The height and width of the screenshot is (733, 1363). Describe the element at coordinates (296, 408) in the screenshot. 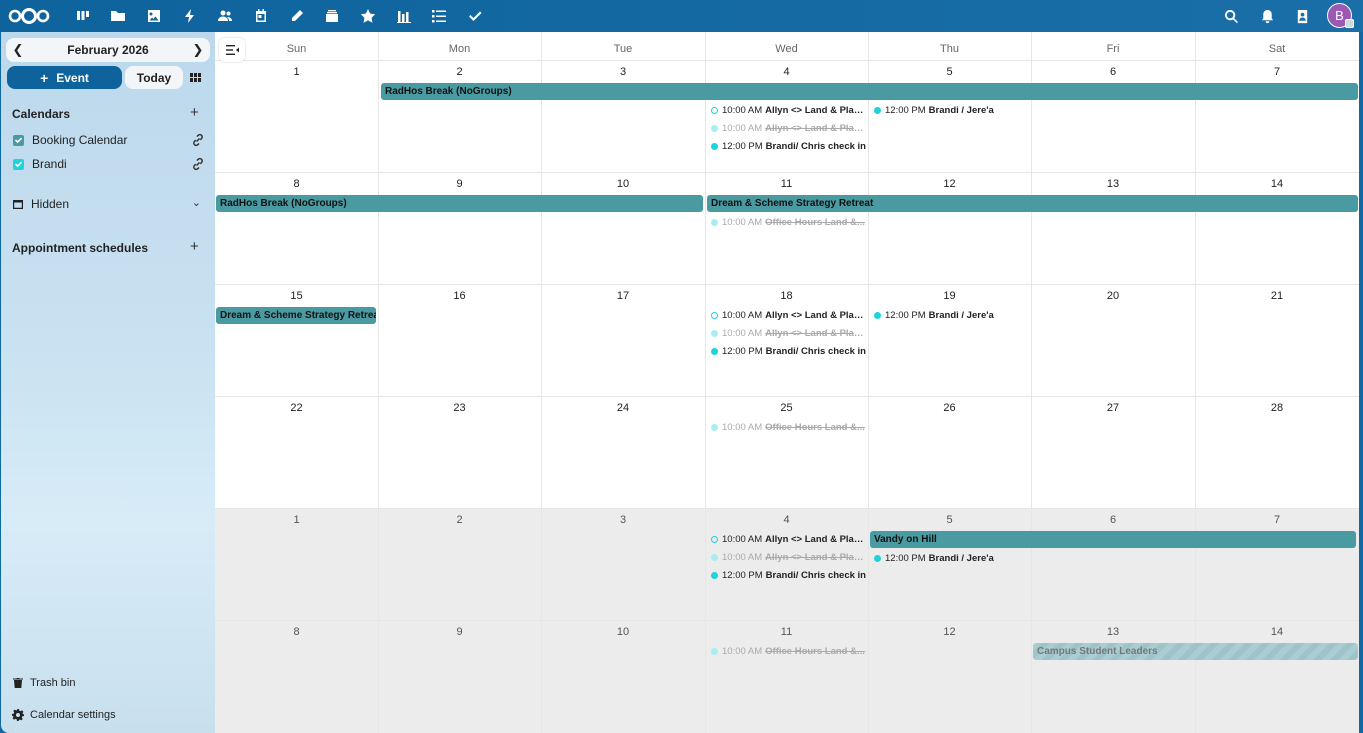

I see `day-number: 22` at that location.